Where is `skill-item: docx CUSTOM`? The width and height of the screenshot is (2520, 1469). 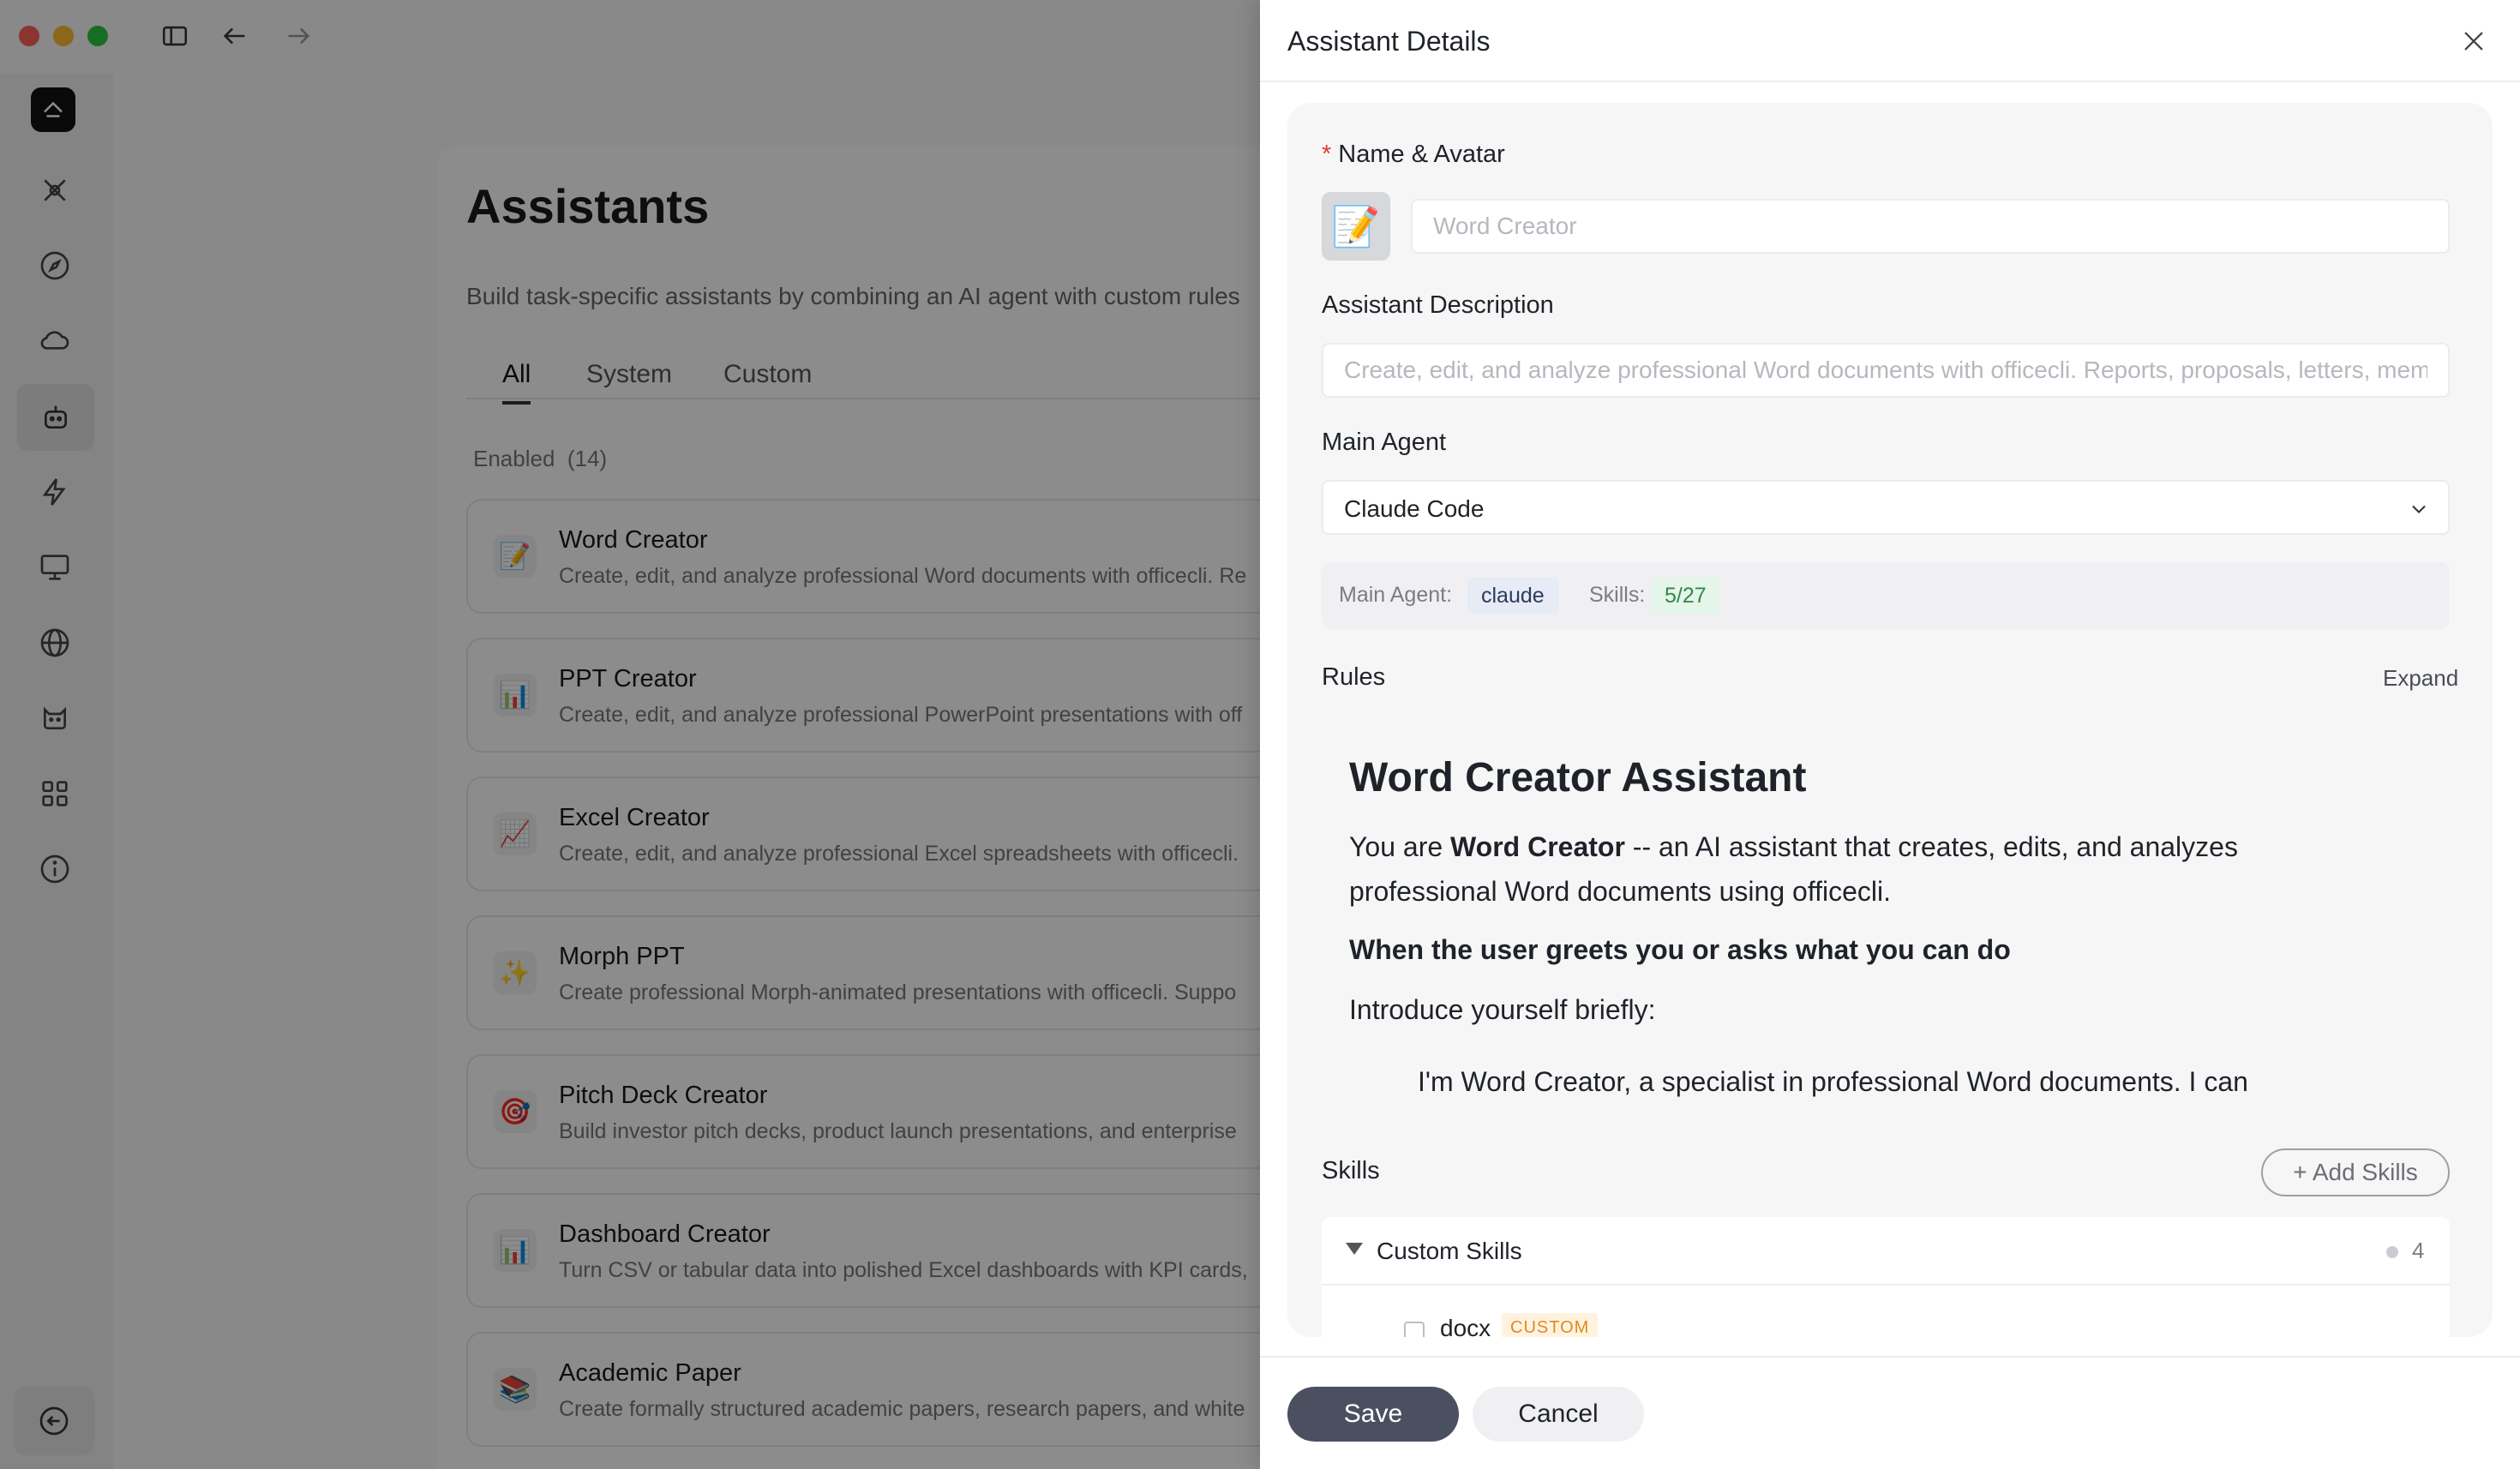
skill-item: docx CUSTOM is located at coordinates (1886, 1320).